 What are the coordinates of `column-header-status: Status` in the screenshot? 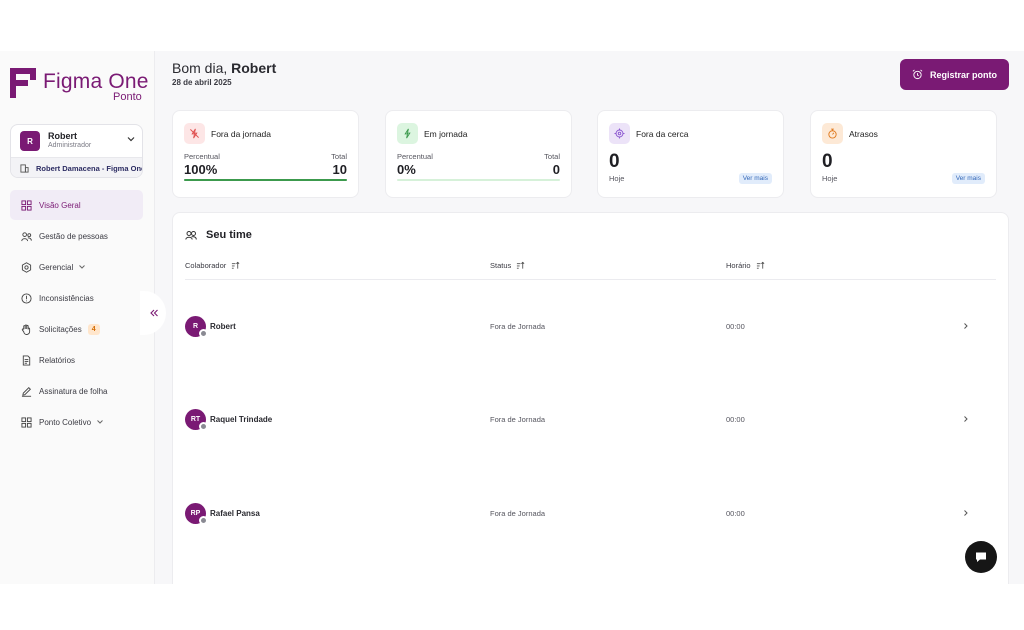 It's located at (507, 265).